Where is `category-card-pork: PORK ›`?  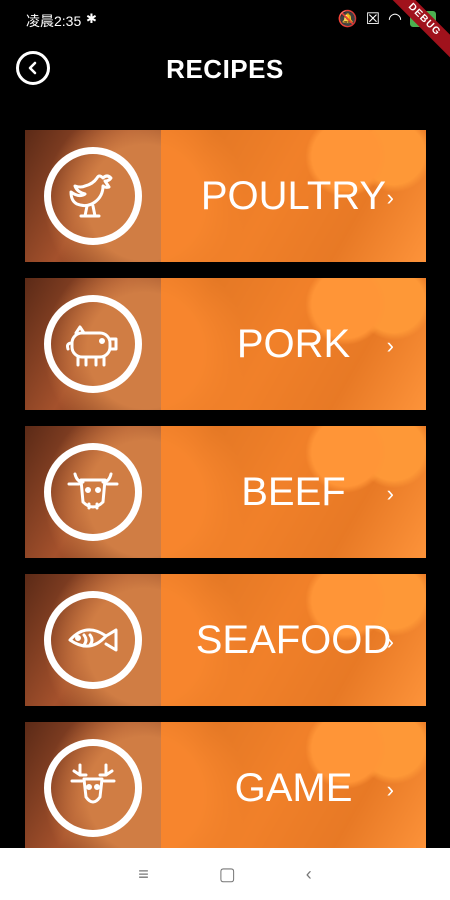
category-card-pork: PORK › is located at coordinates (225, 344).